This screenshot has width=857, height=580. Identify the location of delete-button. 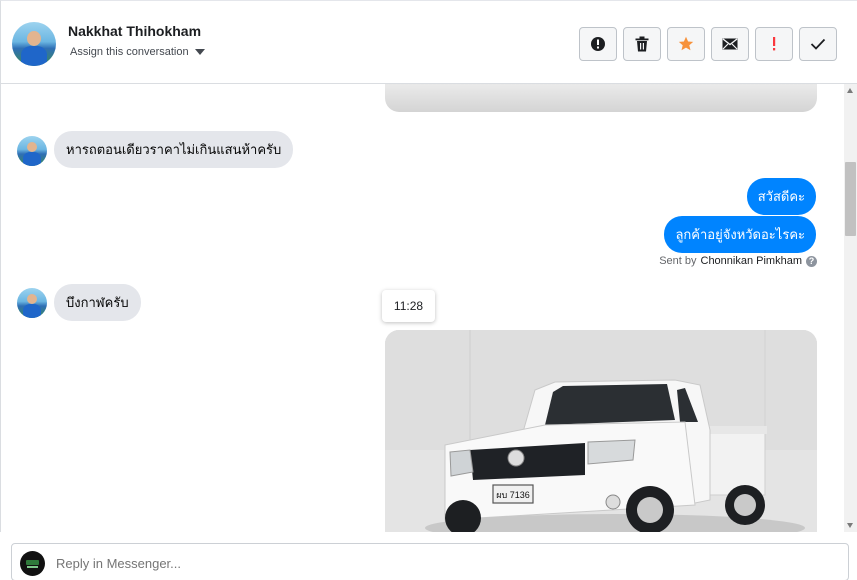
(642, 44).